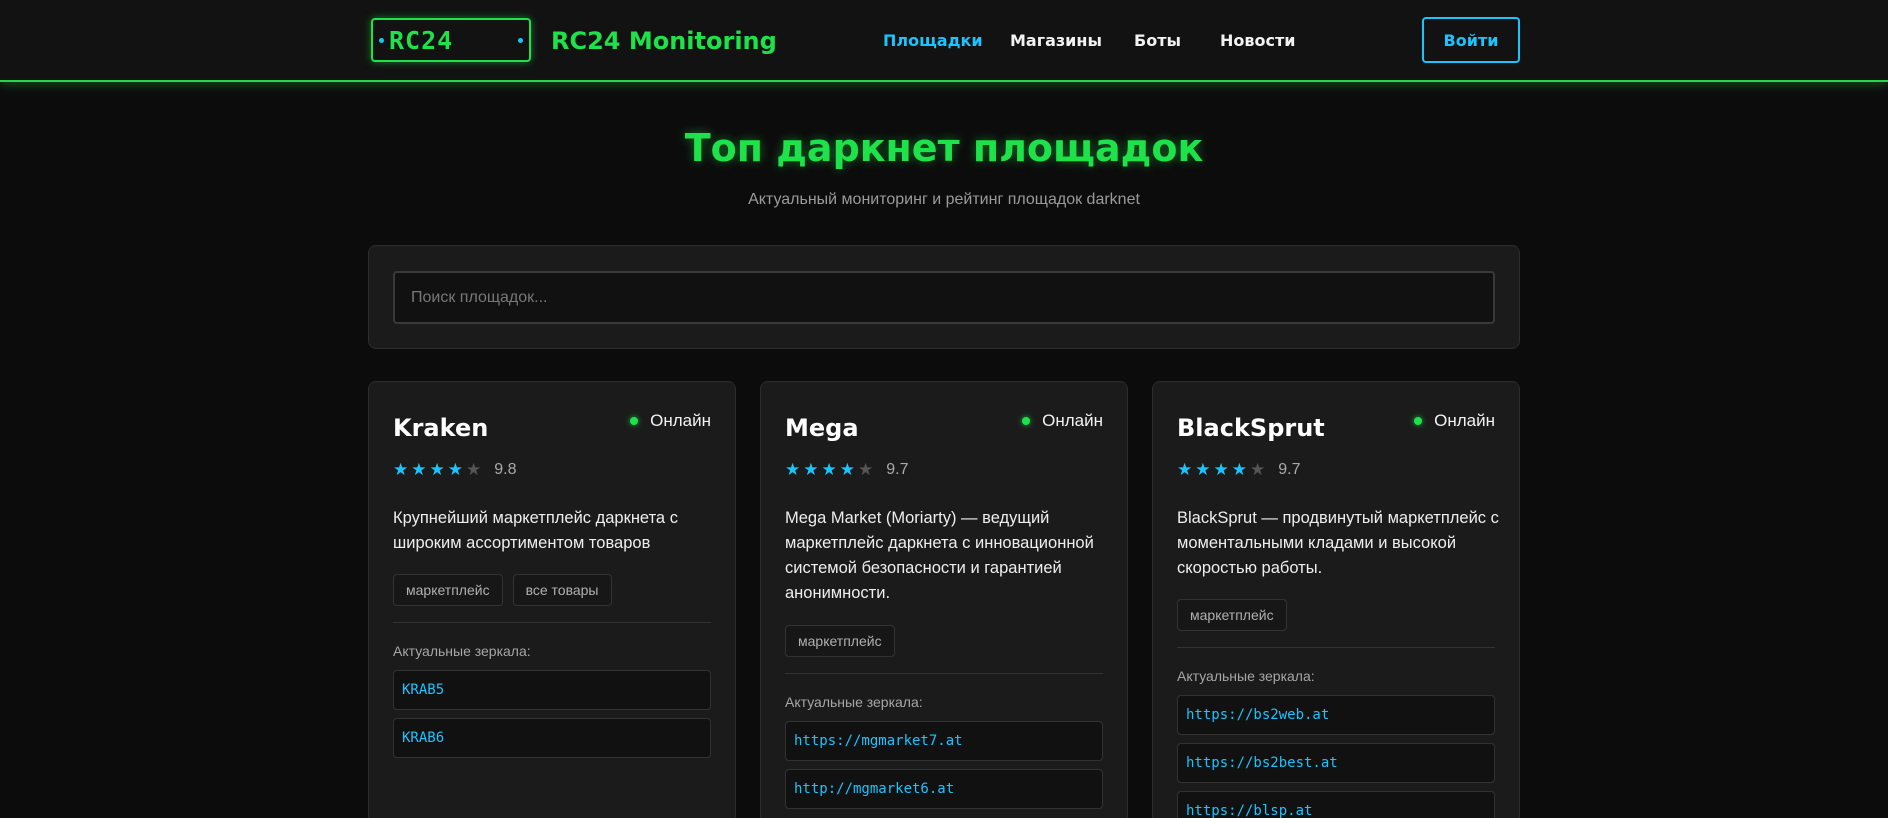 The height and width of the screenshot is (818, 1888). I want to click on card-title: Kraken, so click(440, 428).